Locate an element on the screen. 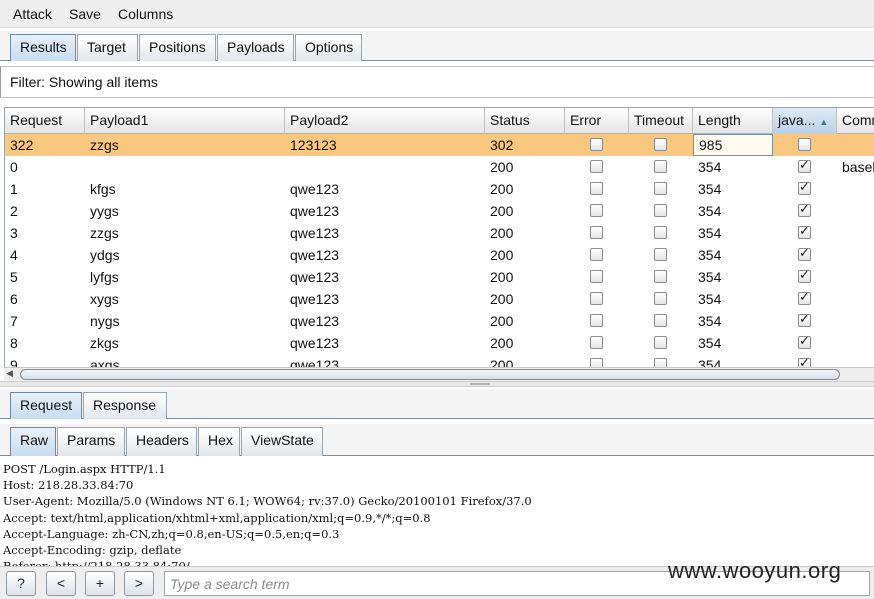  cell-payload1: yygs is located at coordinates (104, 211).